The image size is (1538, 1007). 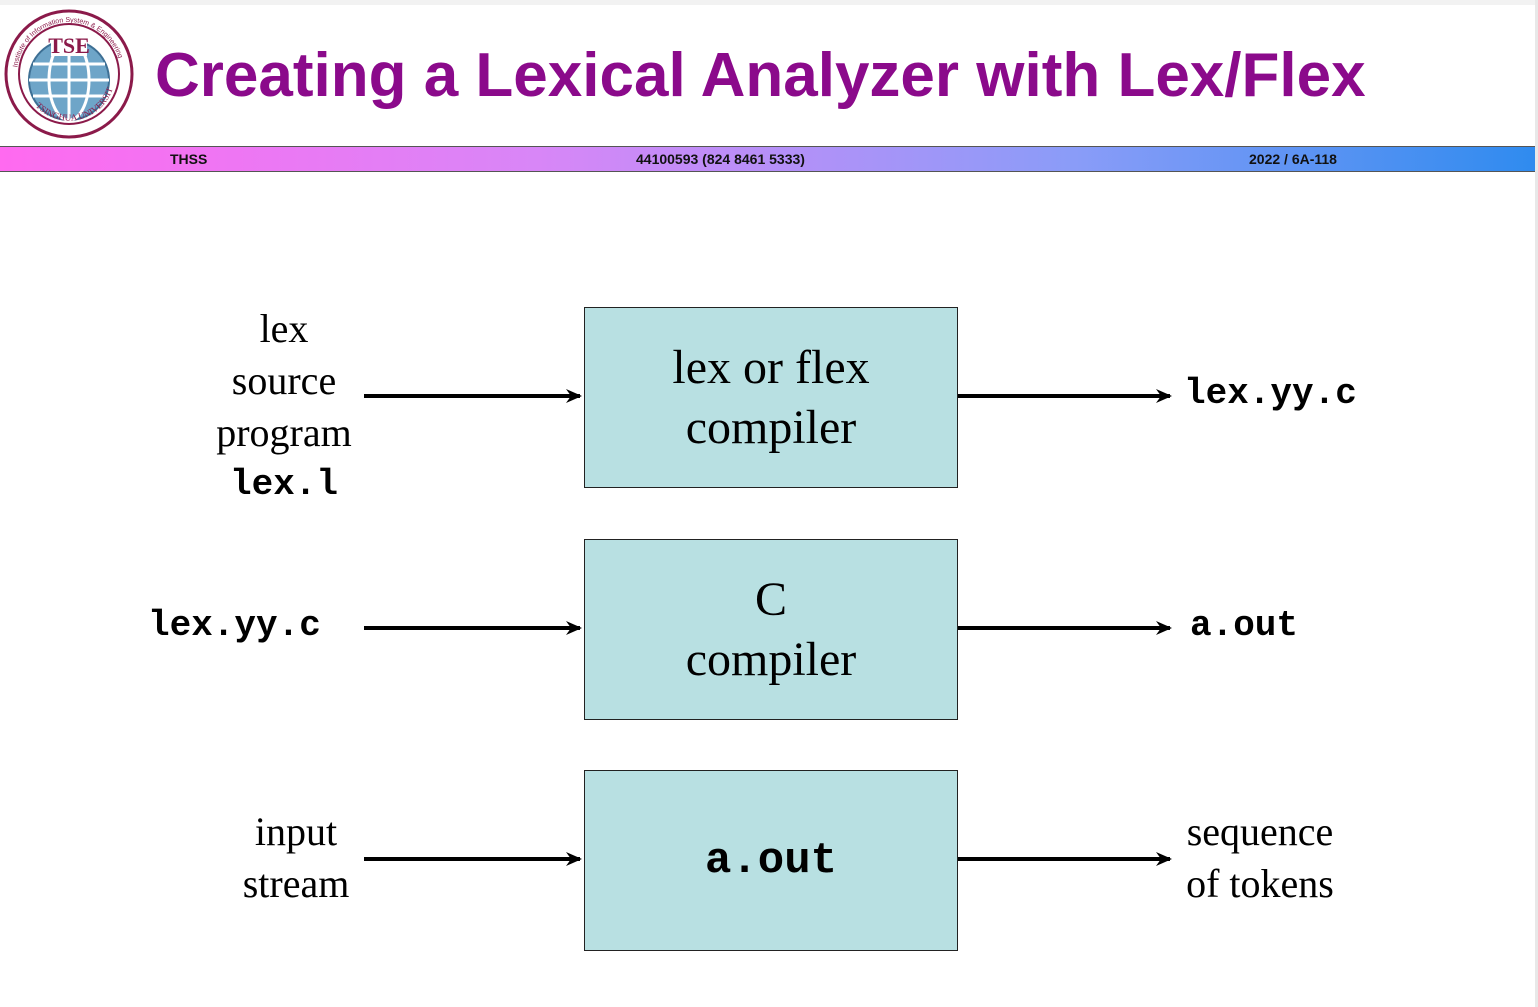 I want to click on row2-output-label: a.out, so click(x=1244, y=625).